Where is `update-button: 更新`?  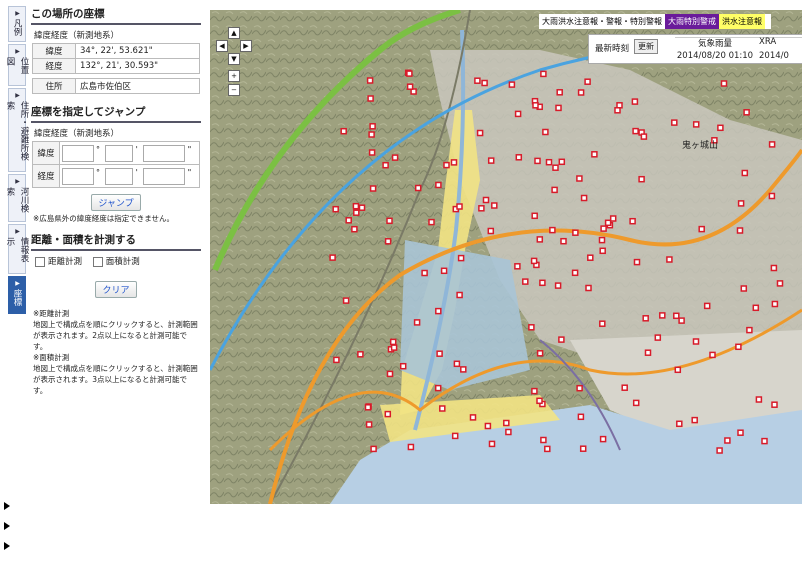 update-button: 更新 is located at coordinates (646, 46).